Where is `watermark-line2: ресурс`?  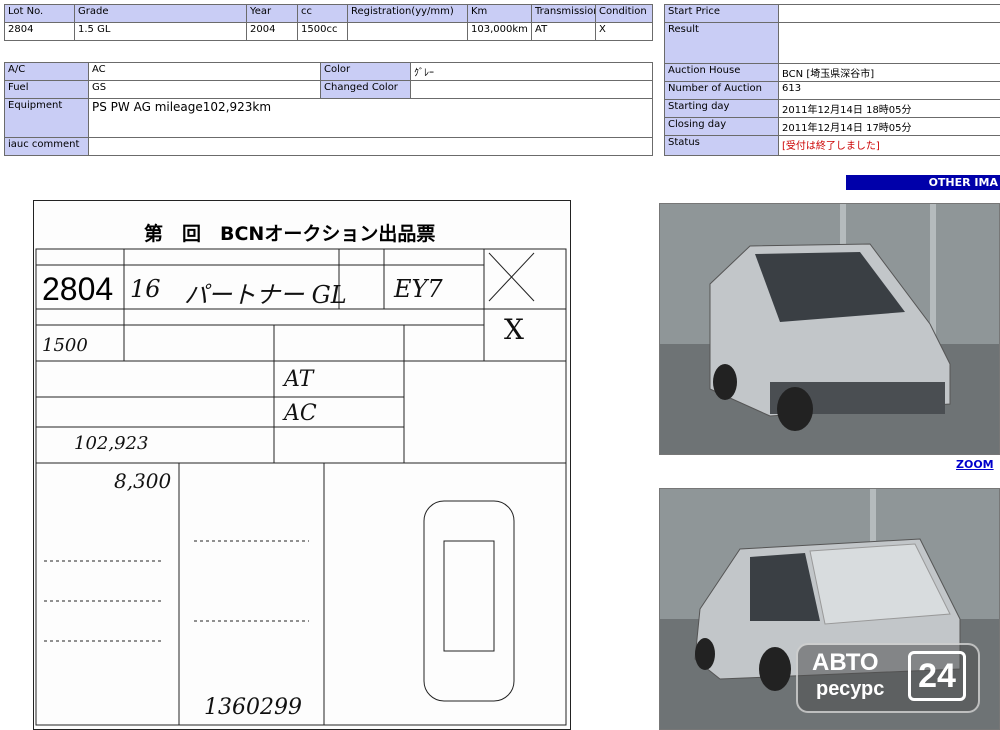 watermark-line2: ресурс is located at coordinates (850, 689).